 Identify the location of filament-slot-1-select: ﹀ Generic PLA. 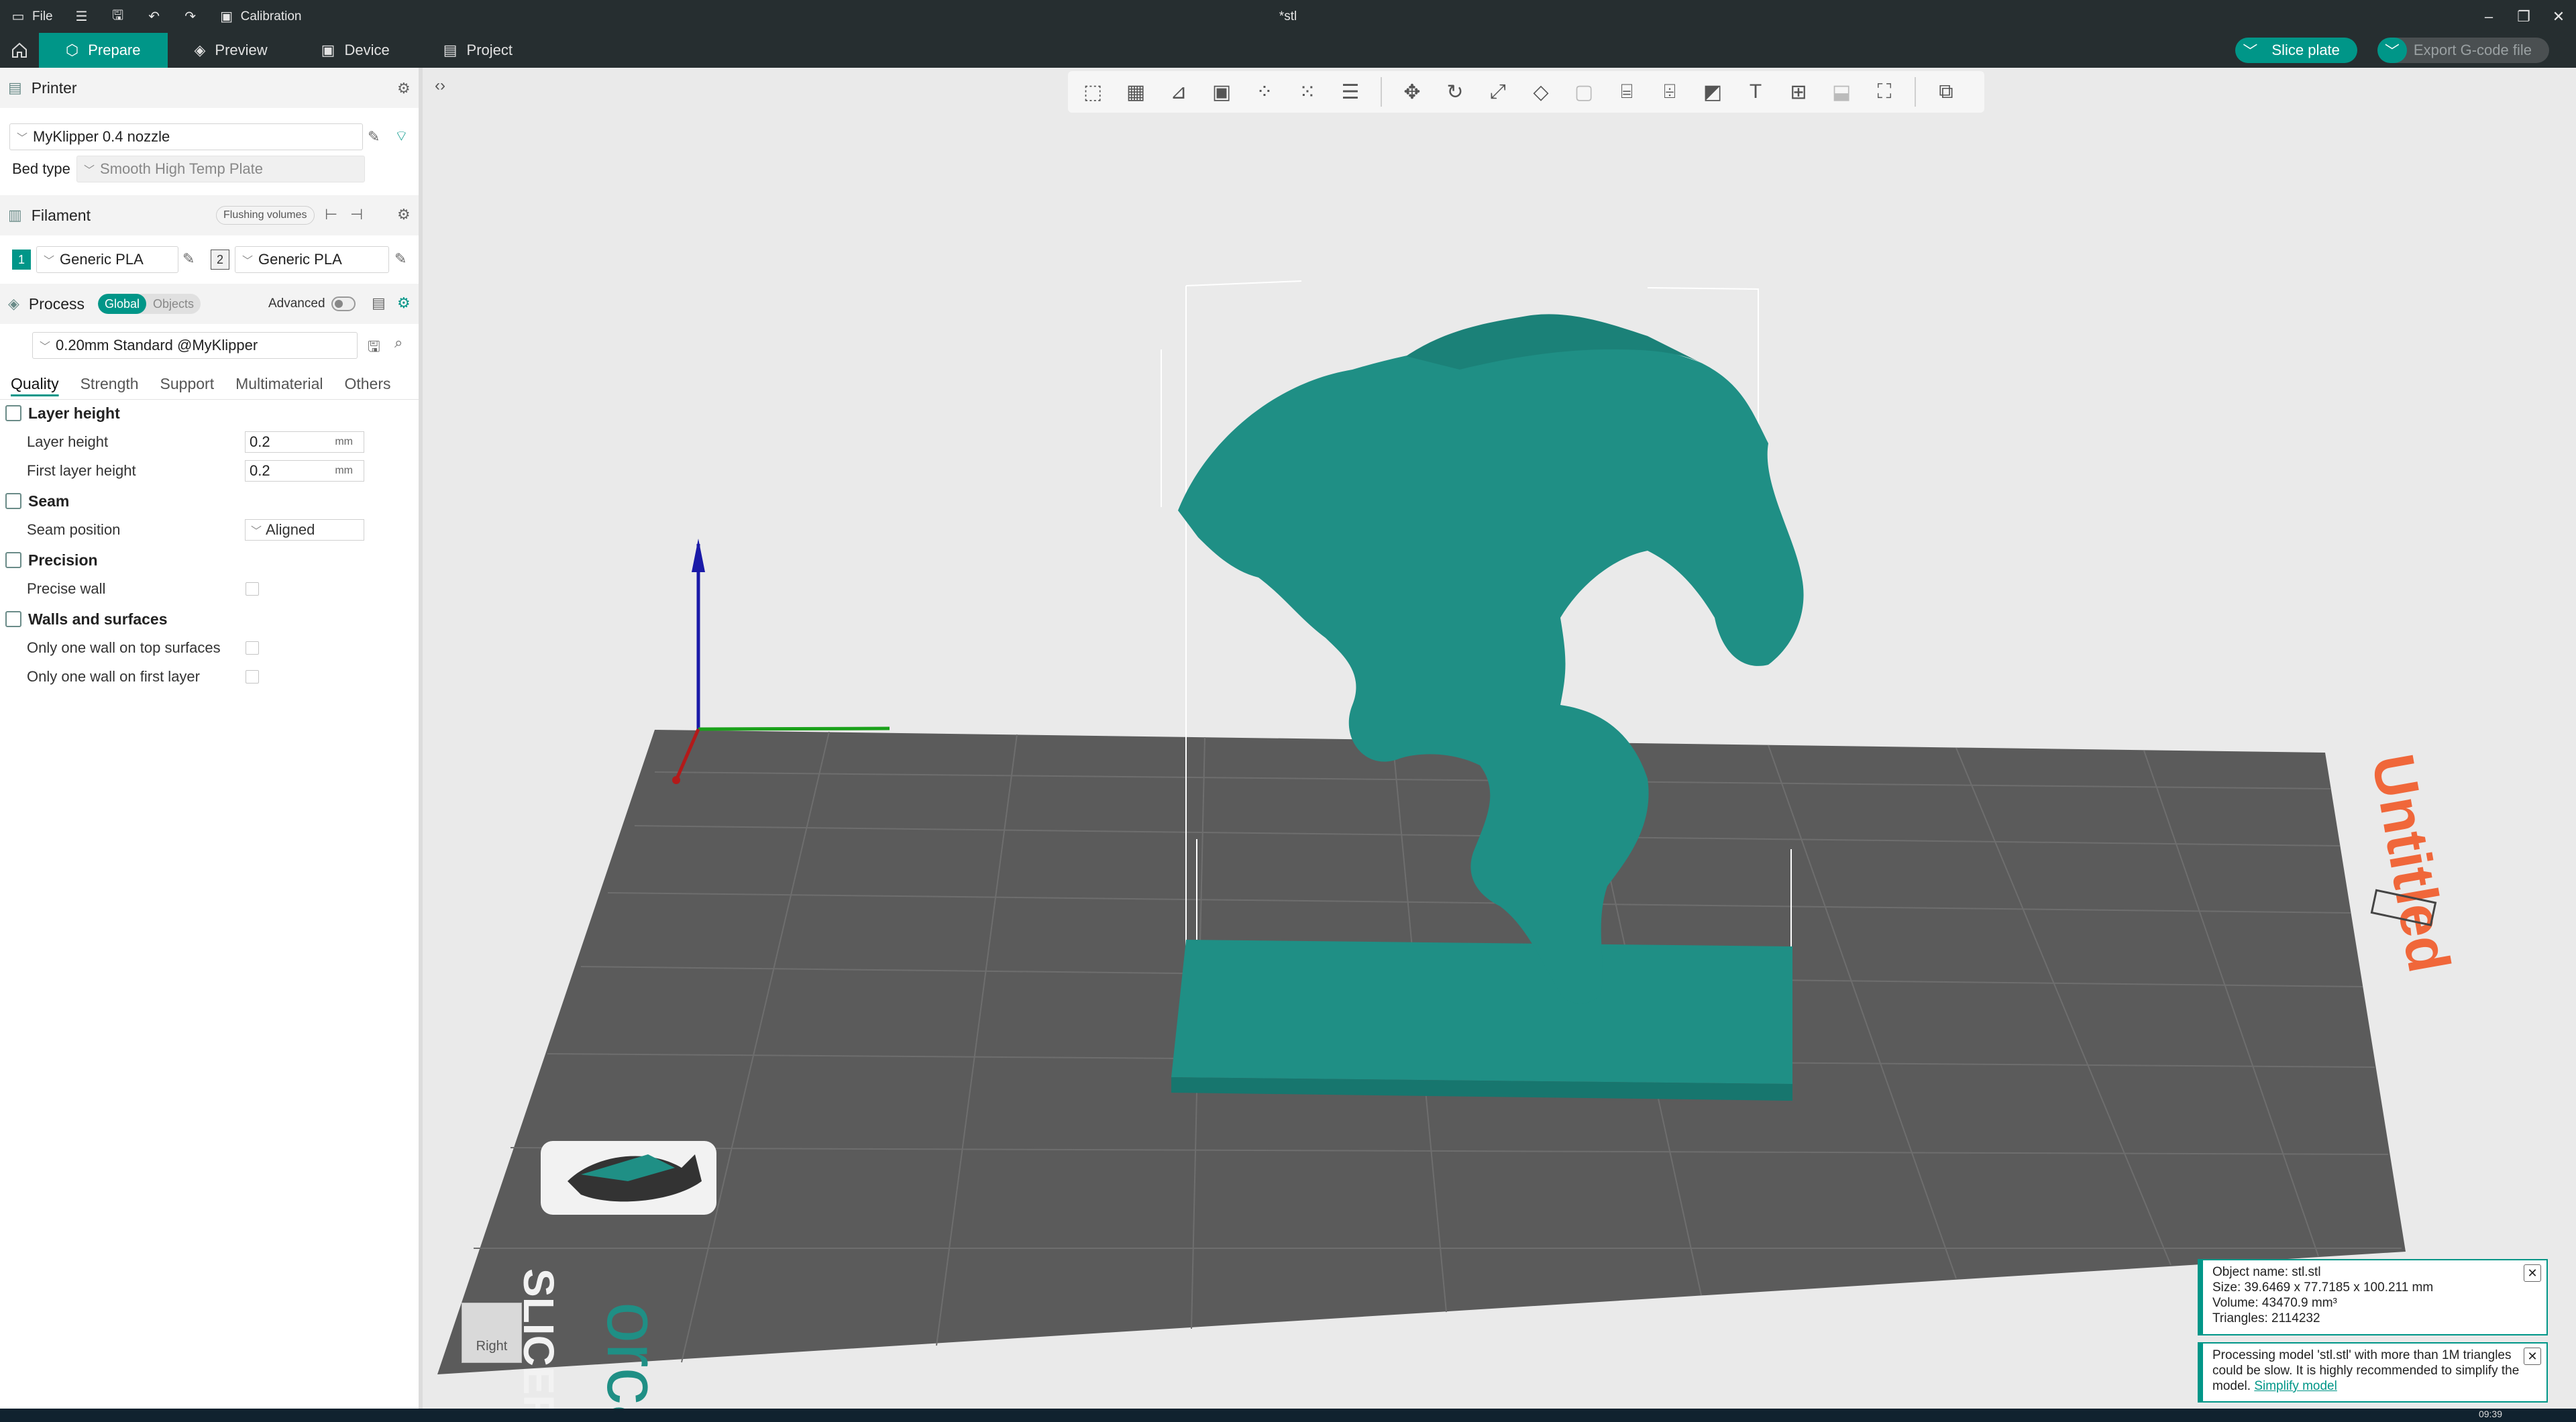
(107, 259).